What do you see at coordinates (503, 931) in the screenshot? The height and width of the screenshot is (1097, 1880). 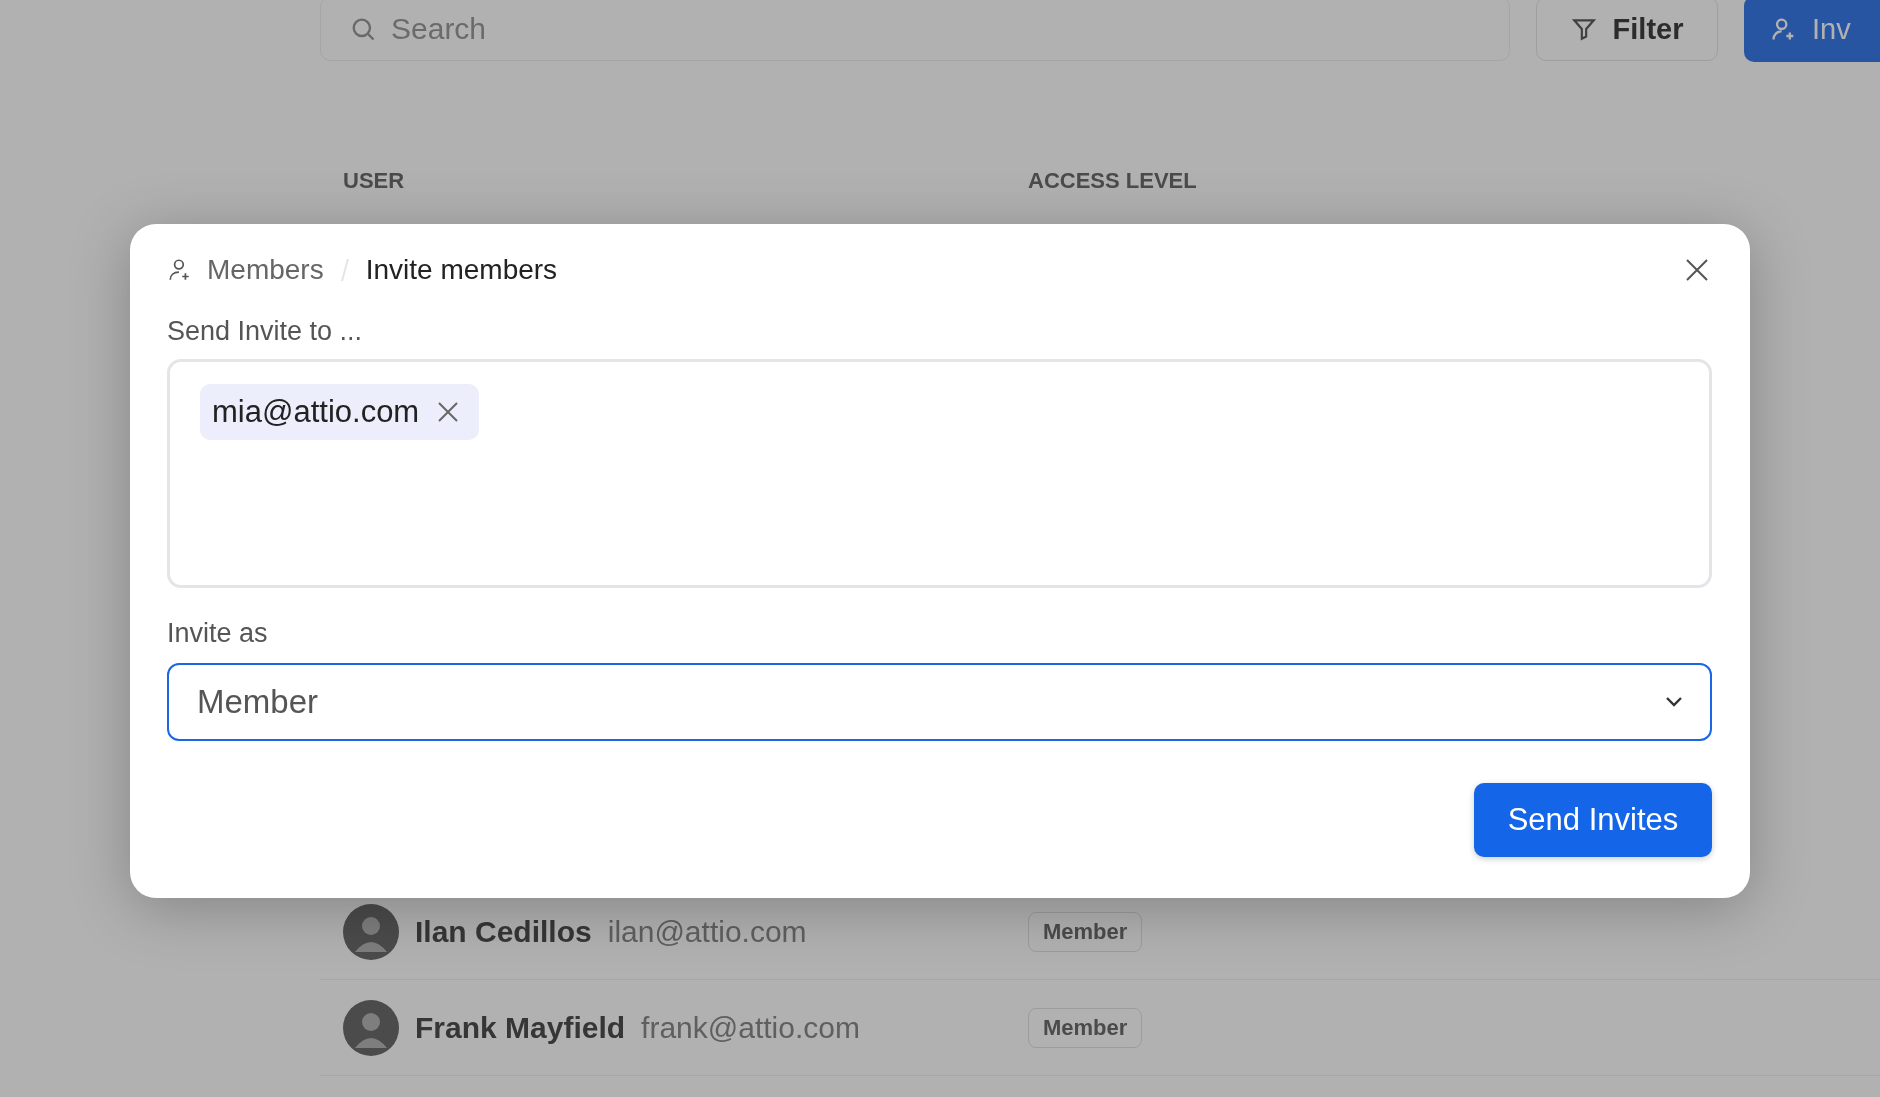 I see `member-name: Ilan Cedillos` at bounding box center [503, 931].